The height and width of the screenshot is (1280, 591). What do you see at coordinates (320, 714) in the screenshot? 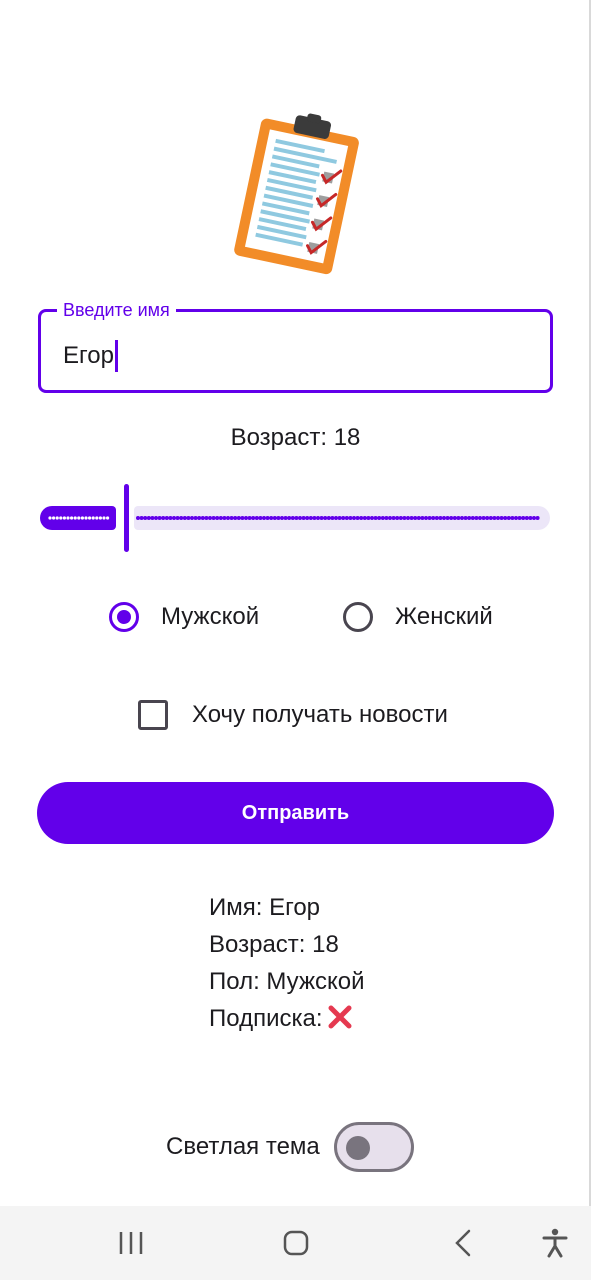
I see `newsletter-label: Хочу получать новости` at bounding box center [320, 714].